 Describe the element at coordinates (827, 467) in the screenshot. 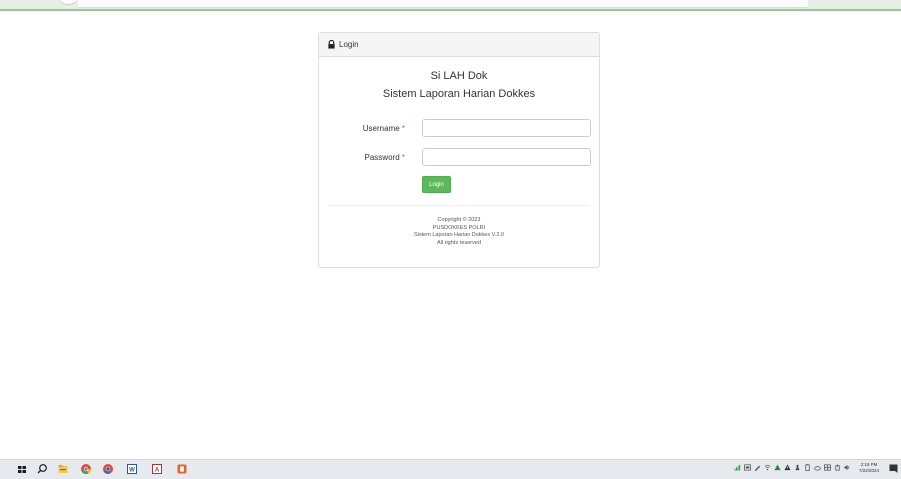

I see `language-icon` at that location.